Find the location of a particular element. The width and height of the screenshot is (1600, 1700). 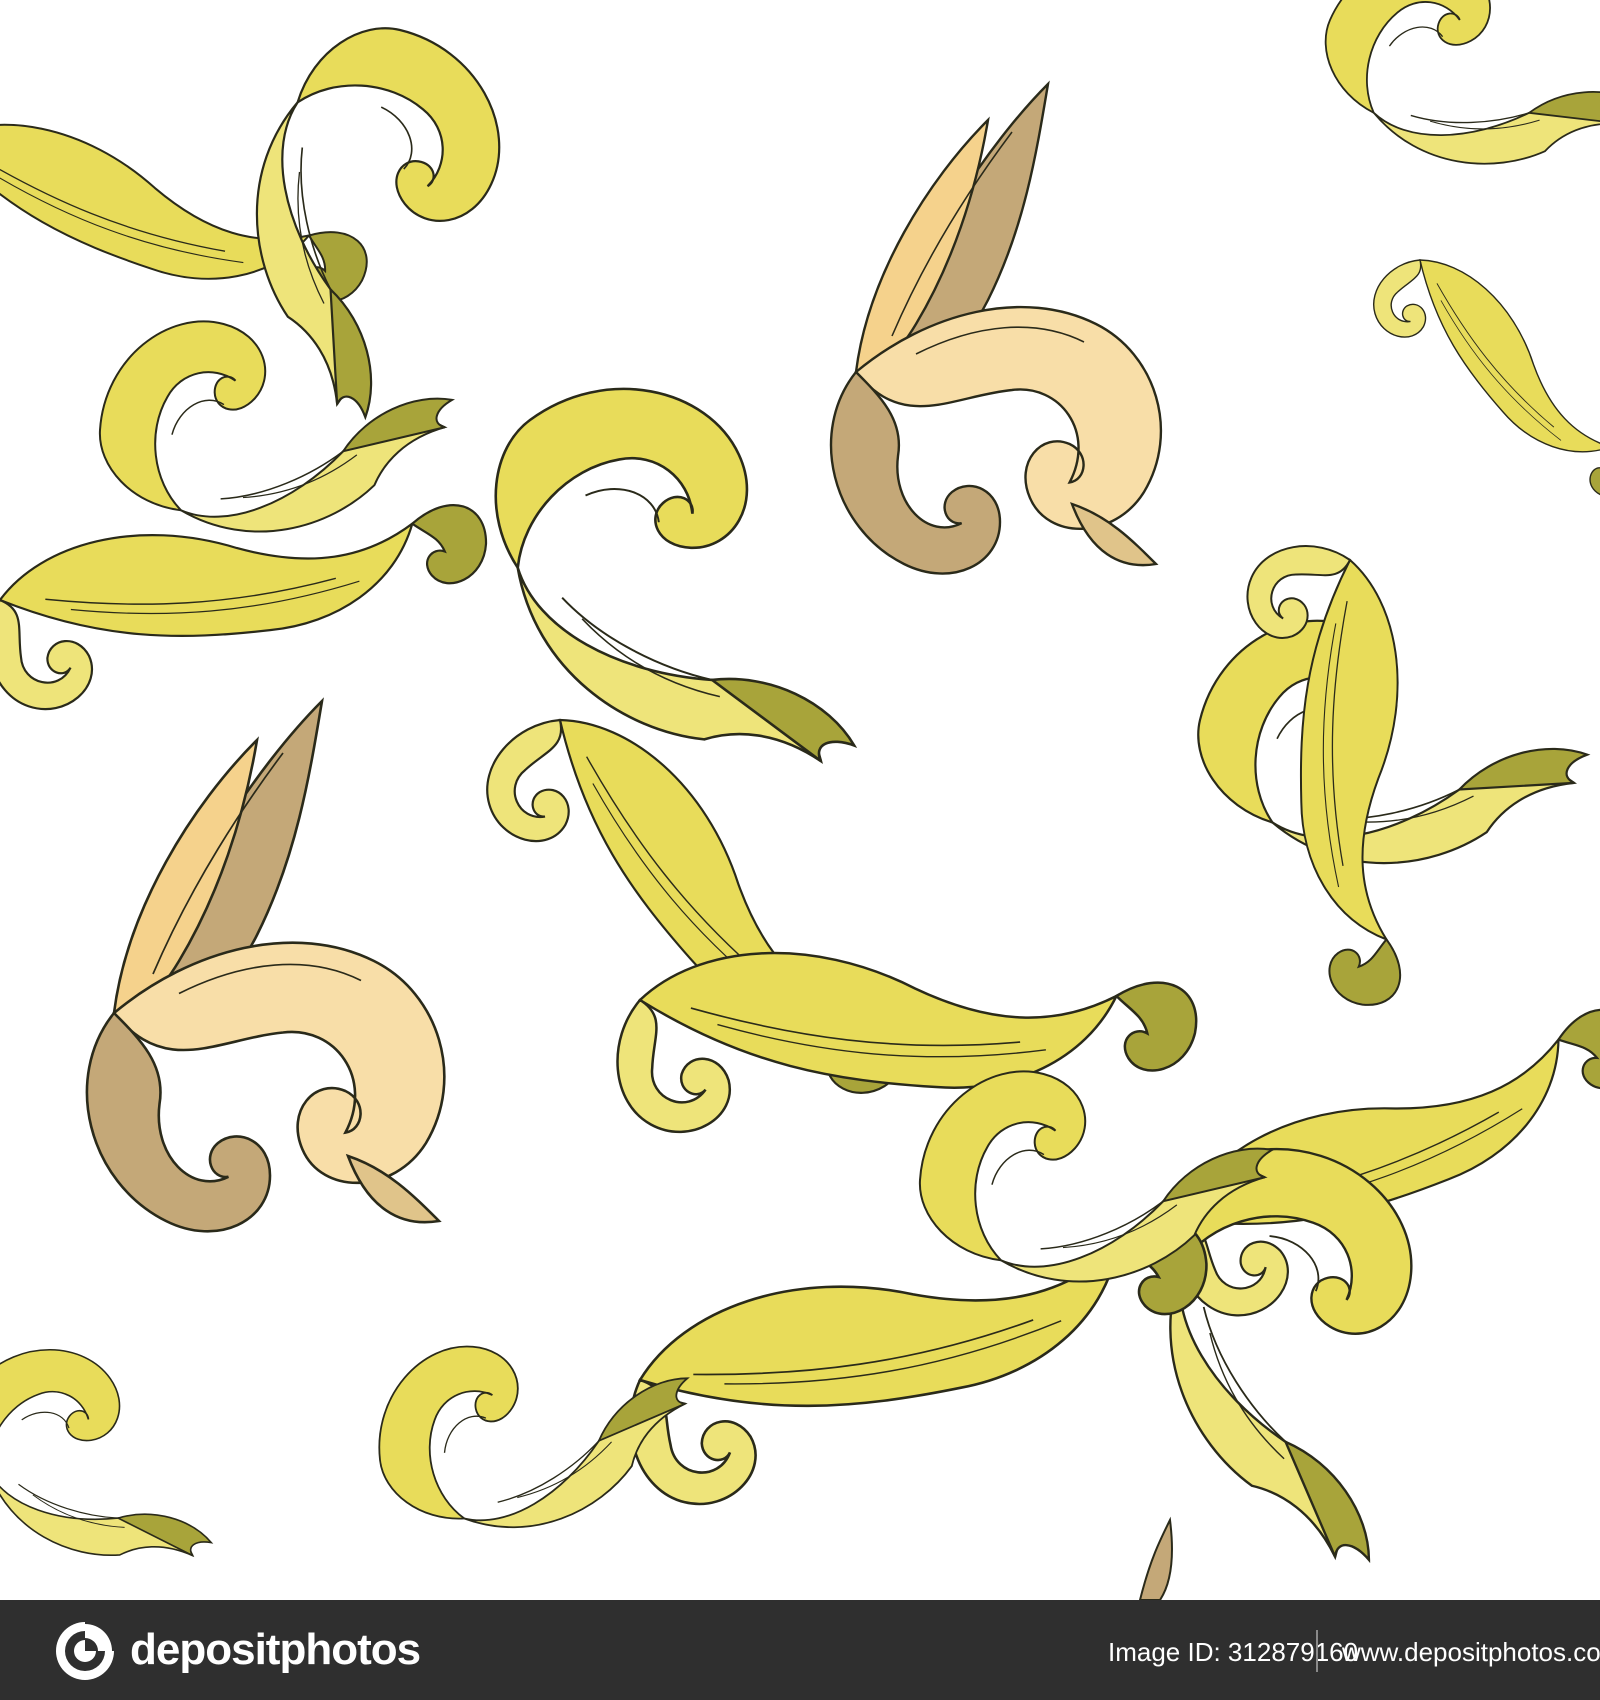

brand-name: depositphotos is located at coordinates (275, 1649).